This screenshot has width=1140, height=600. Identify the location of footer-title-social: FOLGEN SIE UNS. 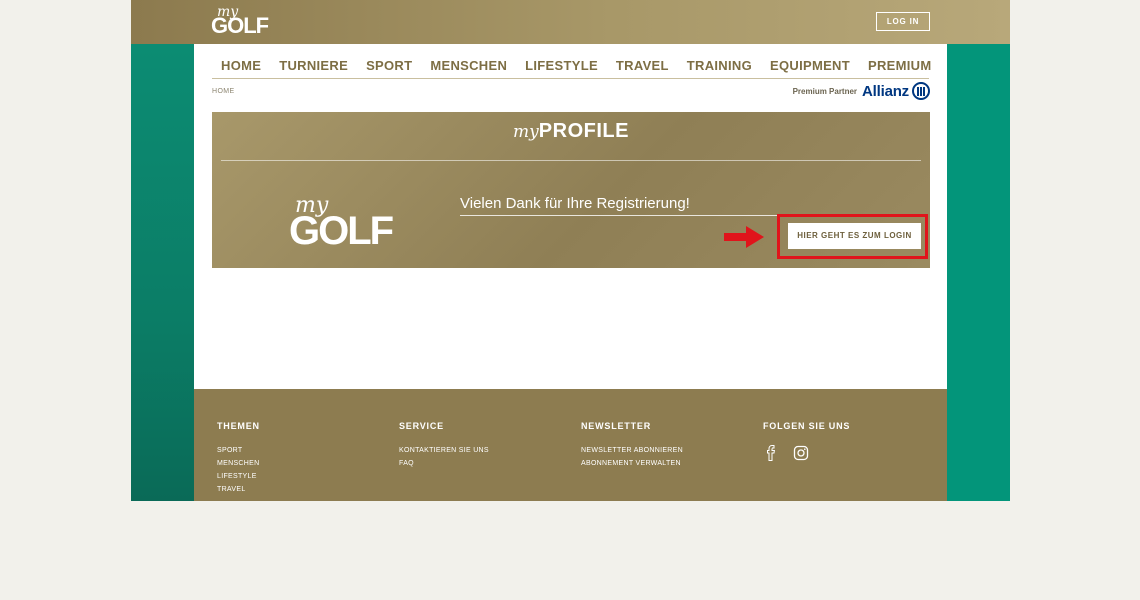
(807, 426).